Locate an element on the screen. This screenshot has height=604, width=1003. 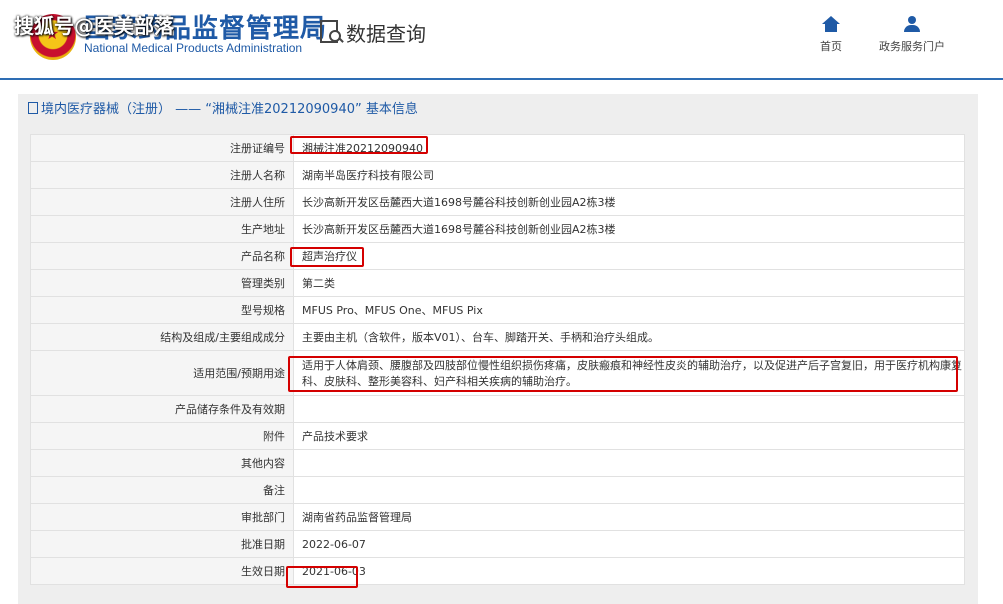
panel-title: 境内医疗器械（注册） —— “湘械注准20212090940” 基本信息 is located at coordinates (223, 110).